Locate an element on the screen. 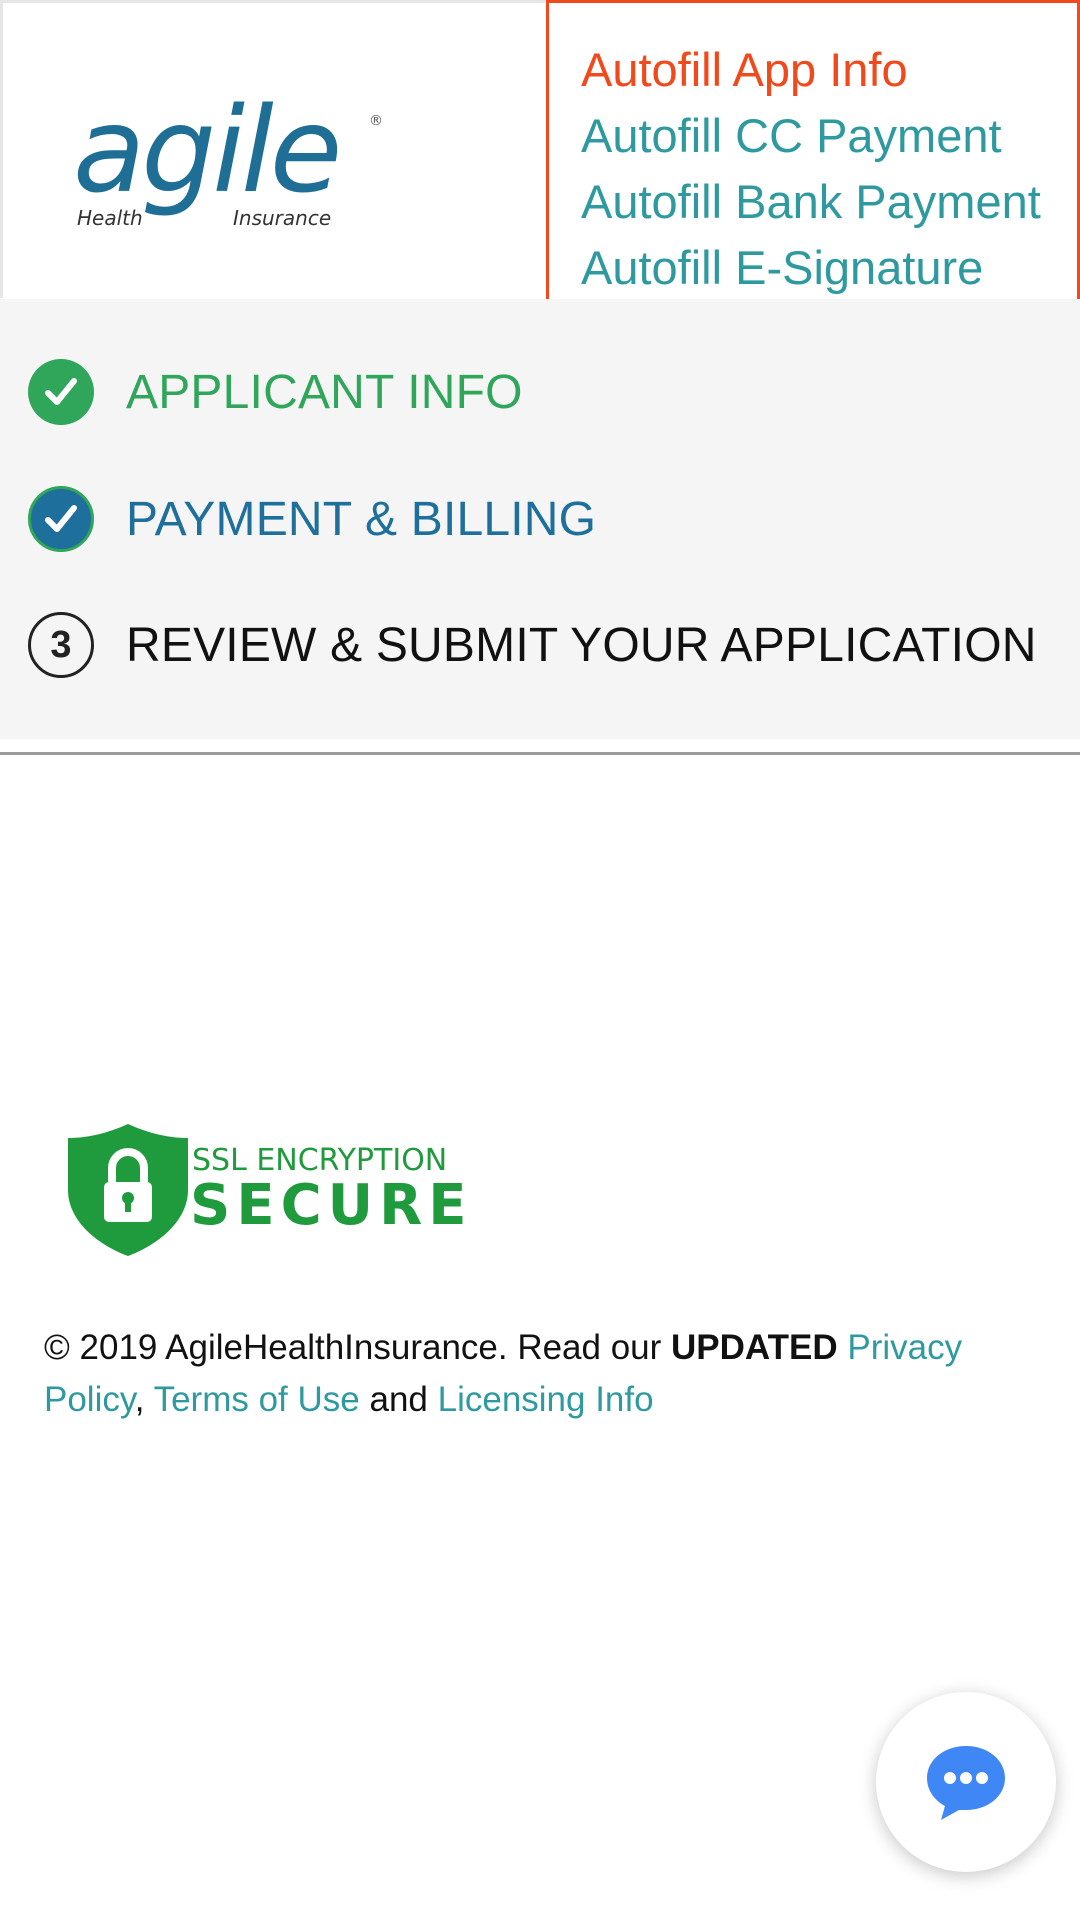 This screenshot has height=1920, width=1080. autofill-e-signature-link: Autofill E-Signature is located at coordinates (829, 268).